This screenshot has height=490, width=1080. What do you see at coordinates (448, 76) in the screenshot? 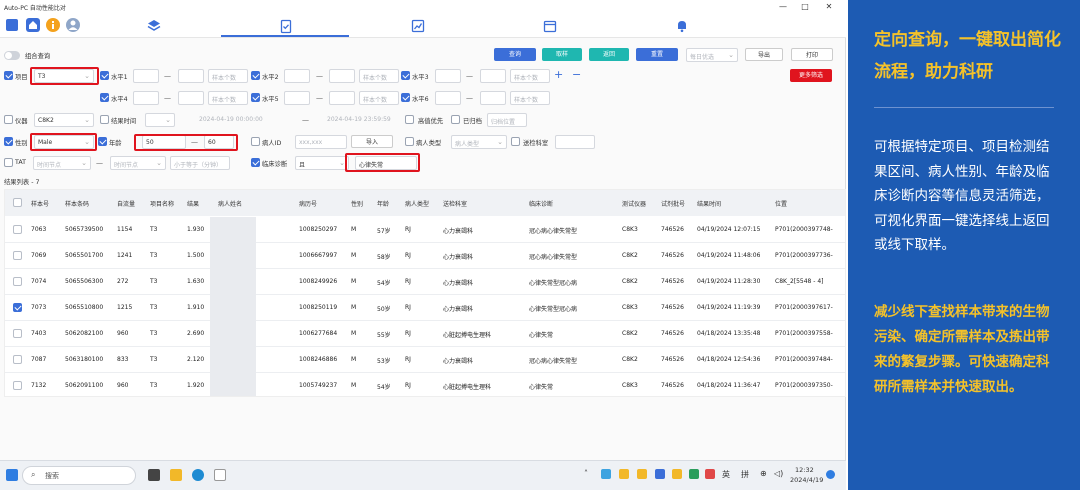
I see `level3-min-input` at bounding box center [448, 76].